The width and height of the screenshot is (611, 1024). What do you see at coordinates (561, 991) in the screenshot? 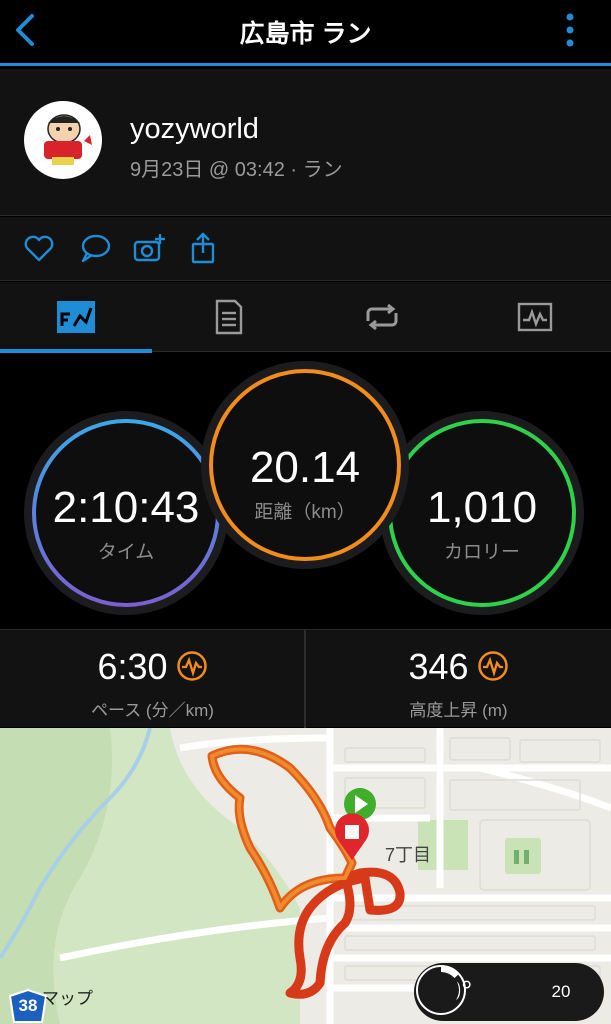
I see `wind-speed: 20` at bounding box center [561, 991].